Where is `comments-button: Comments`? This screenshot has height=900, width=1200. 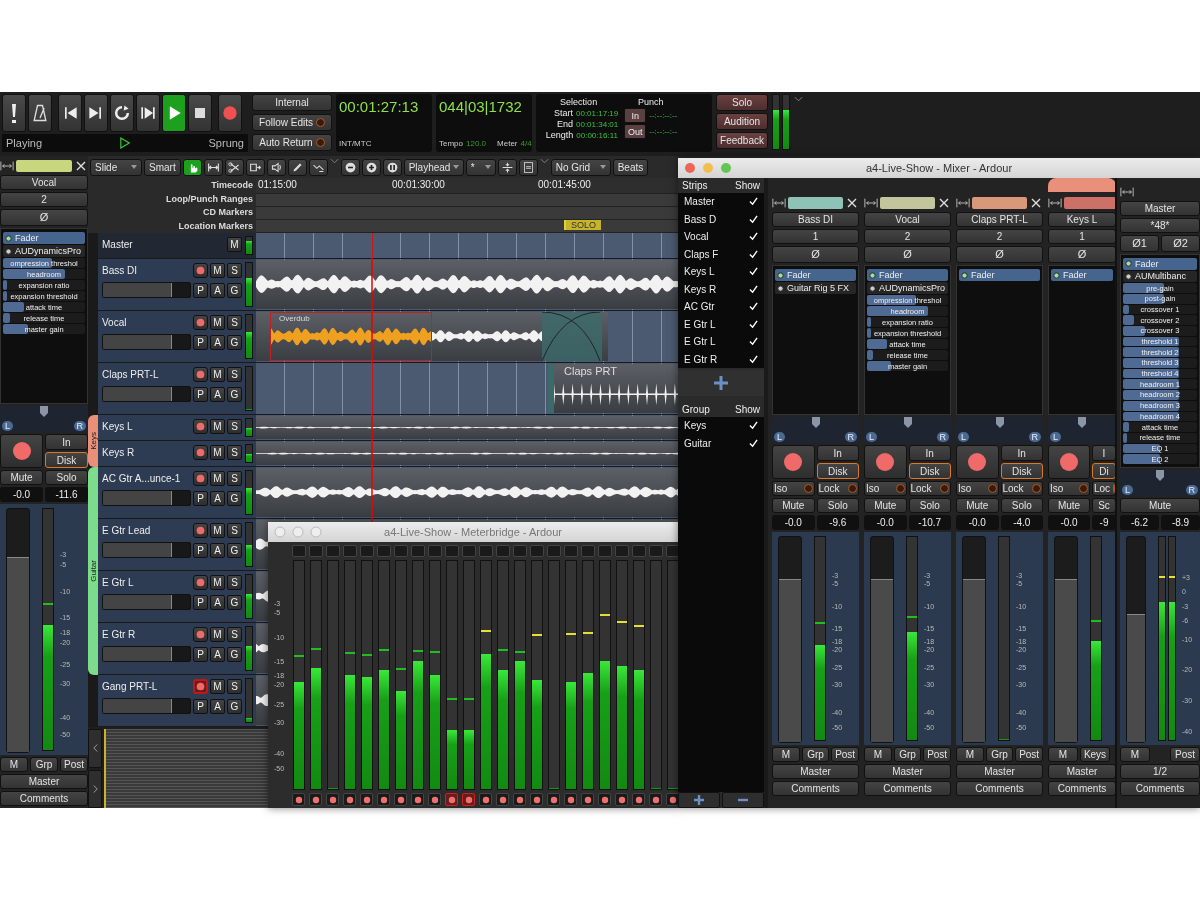
comments-button: Comments is located at coordinates (44, 798).